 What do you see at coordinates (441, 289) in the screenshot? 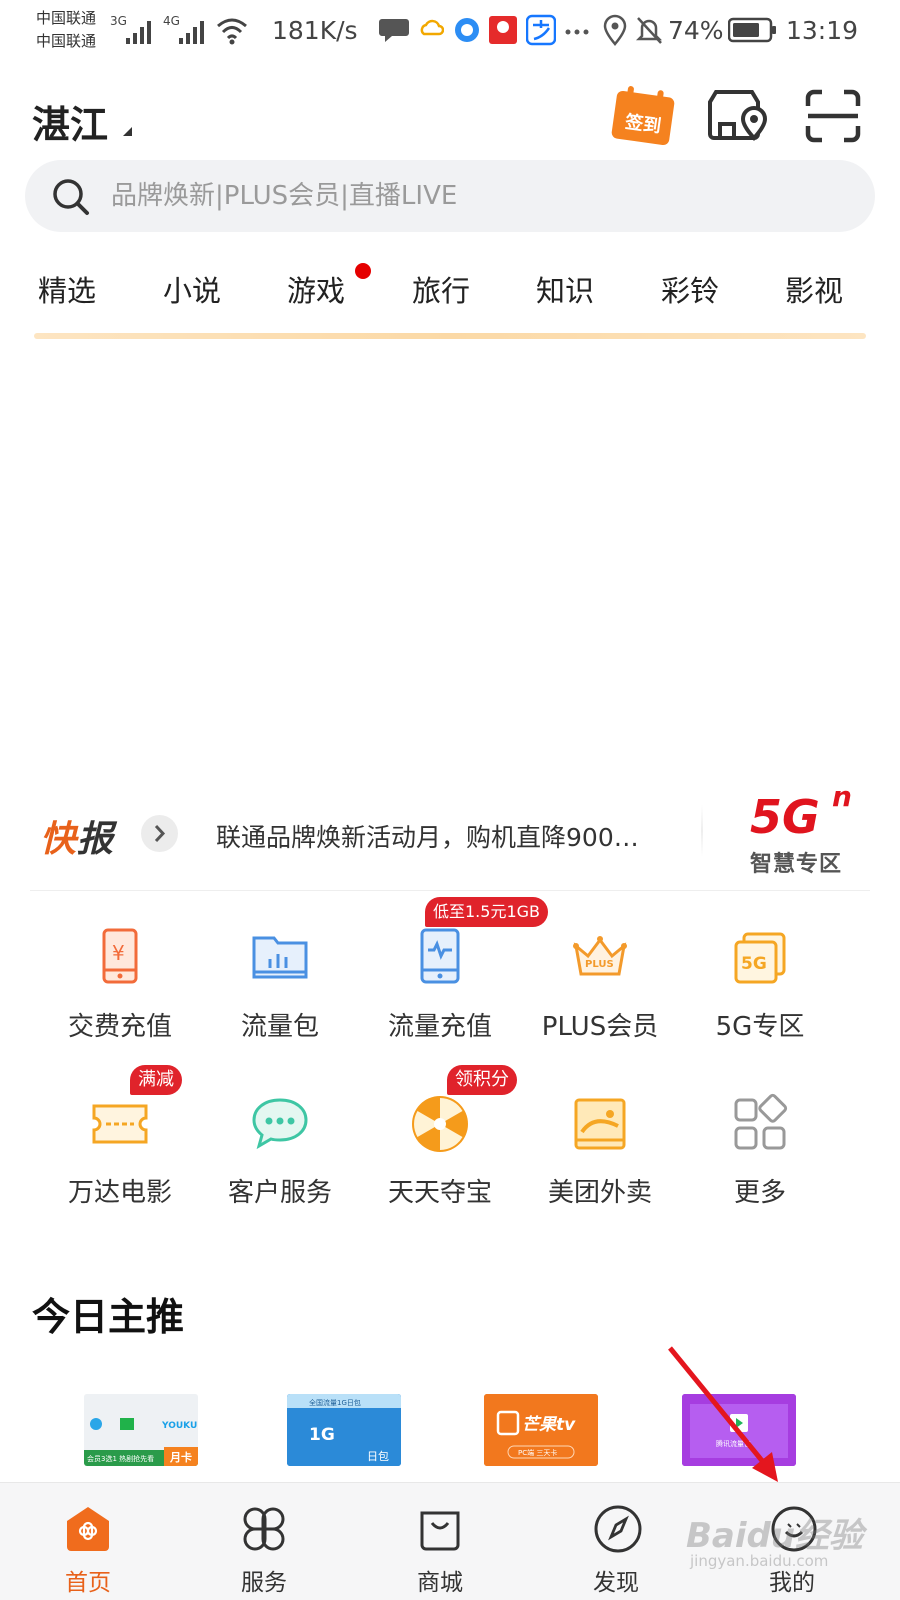
I see `tab-travel: 旅行` at bounding box center [441, 289].